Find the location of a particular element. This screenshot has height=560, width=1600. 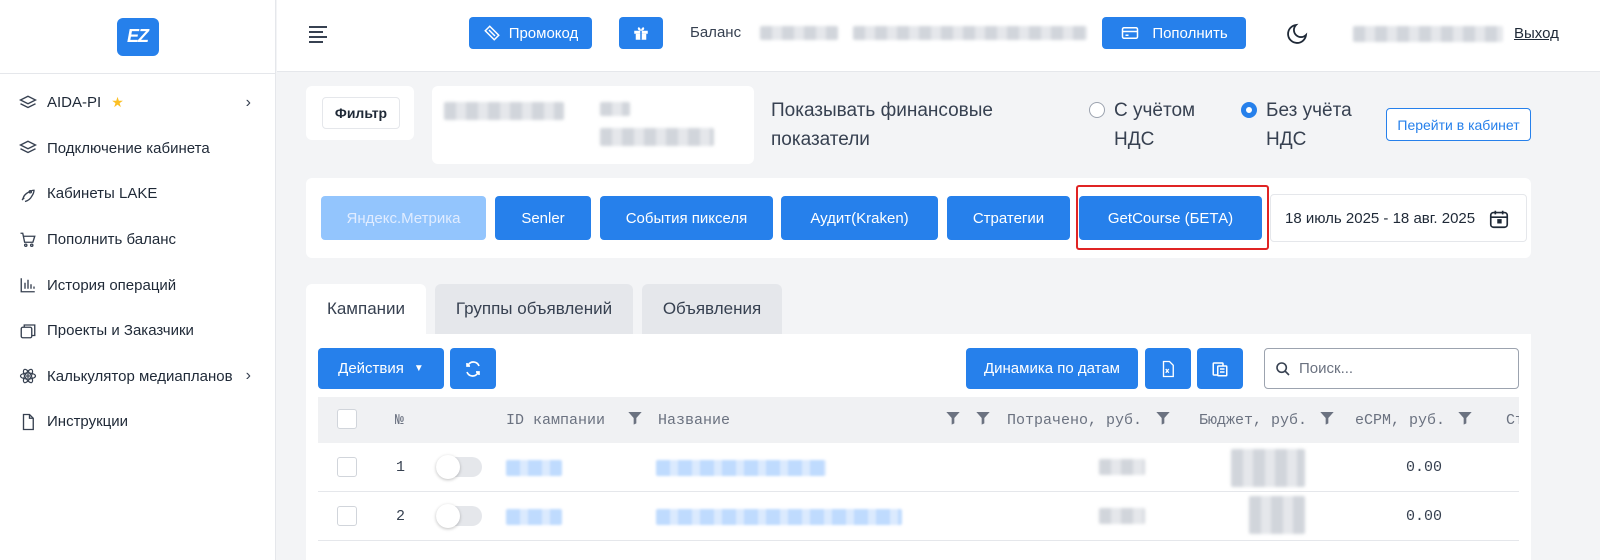

sidebar-item-connect-cabinet: Подключение кабинета is located at coordinates (137, 149).